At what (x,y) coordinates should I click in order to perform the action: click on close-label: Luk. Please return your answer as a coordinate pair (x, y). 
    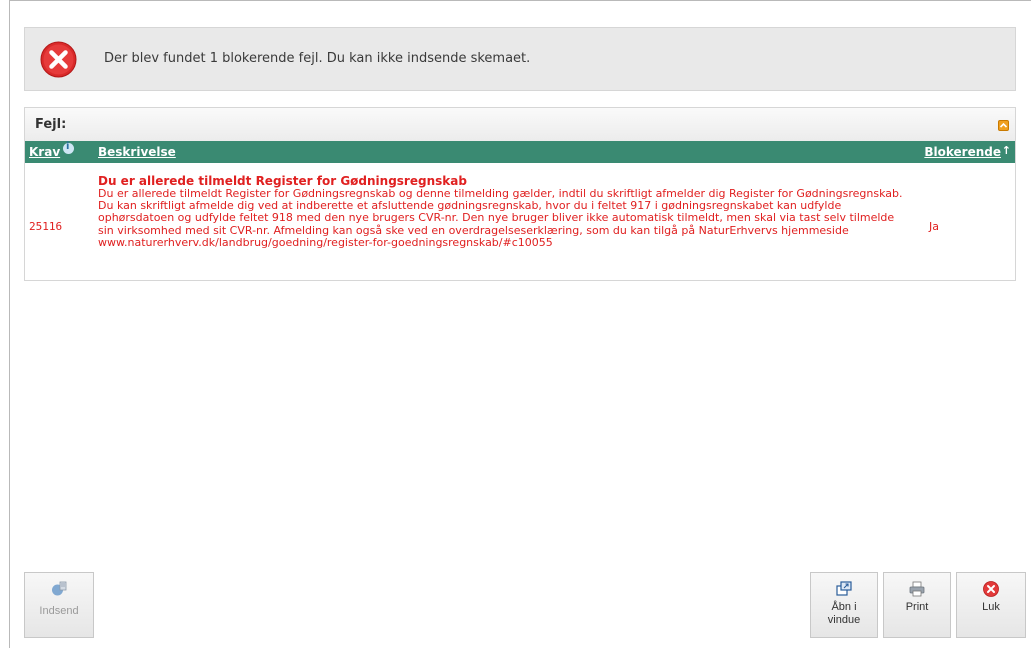
    Looking at the image, I should click on (991, 607).